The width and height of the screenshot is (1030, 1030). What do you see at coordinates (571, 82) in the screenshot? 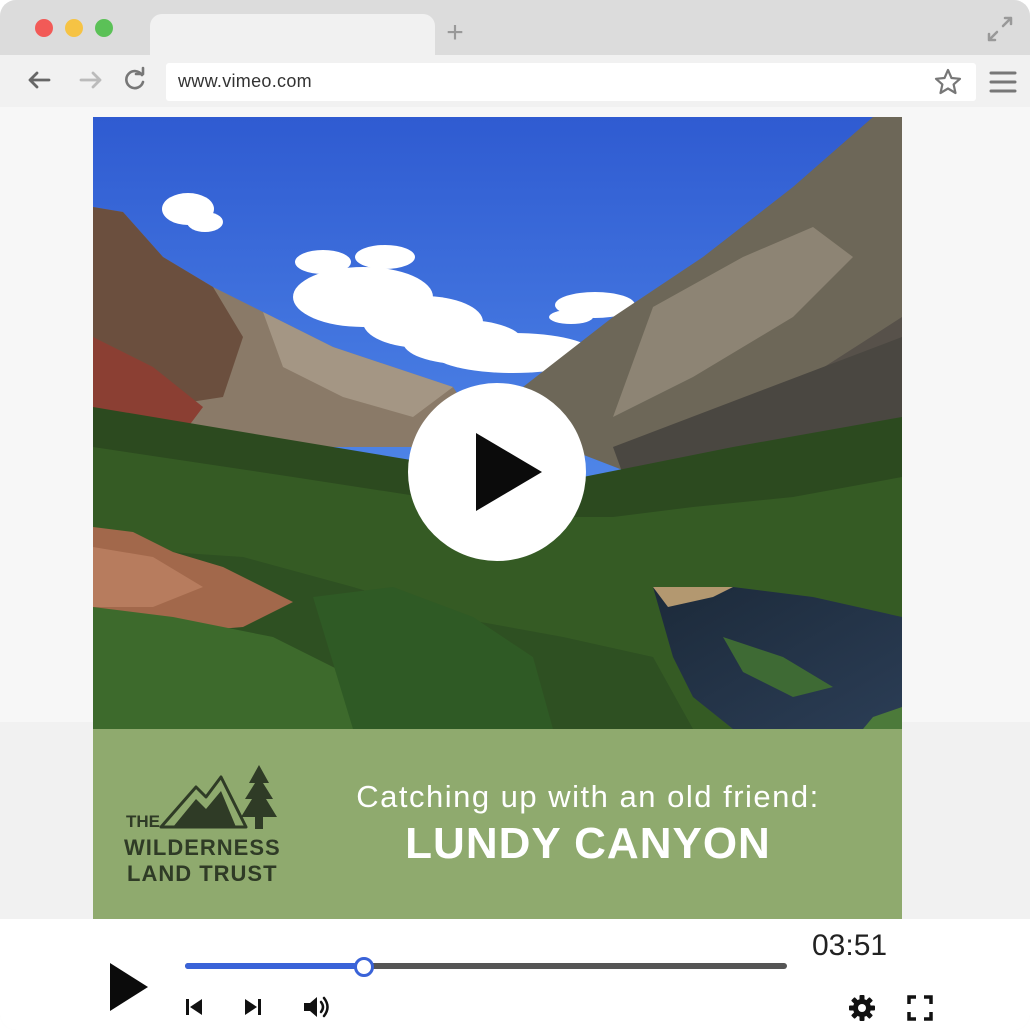
I see `address-bar: www.vimeo.com` at bounding box center [571, 82].